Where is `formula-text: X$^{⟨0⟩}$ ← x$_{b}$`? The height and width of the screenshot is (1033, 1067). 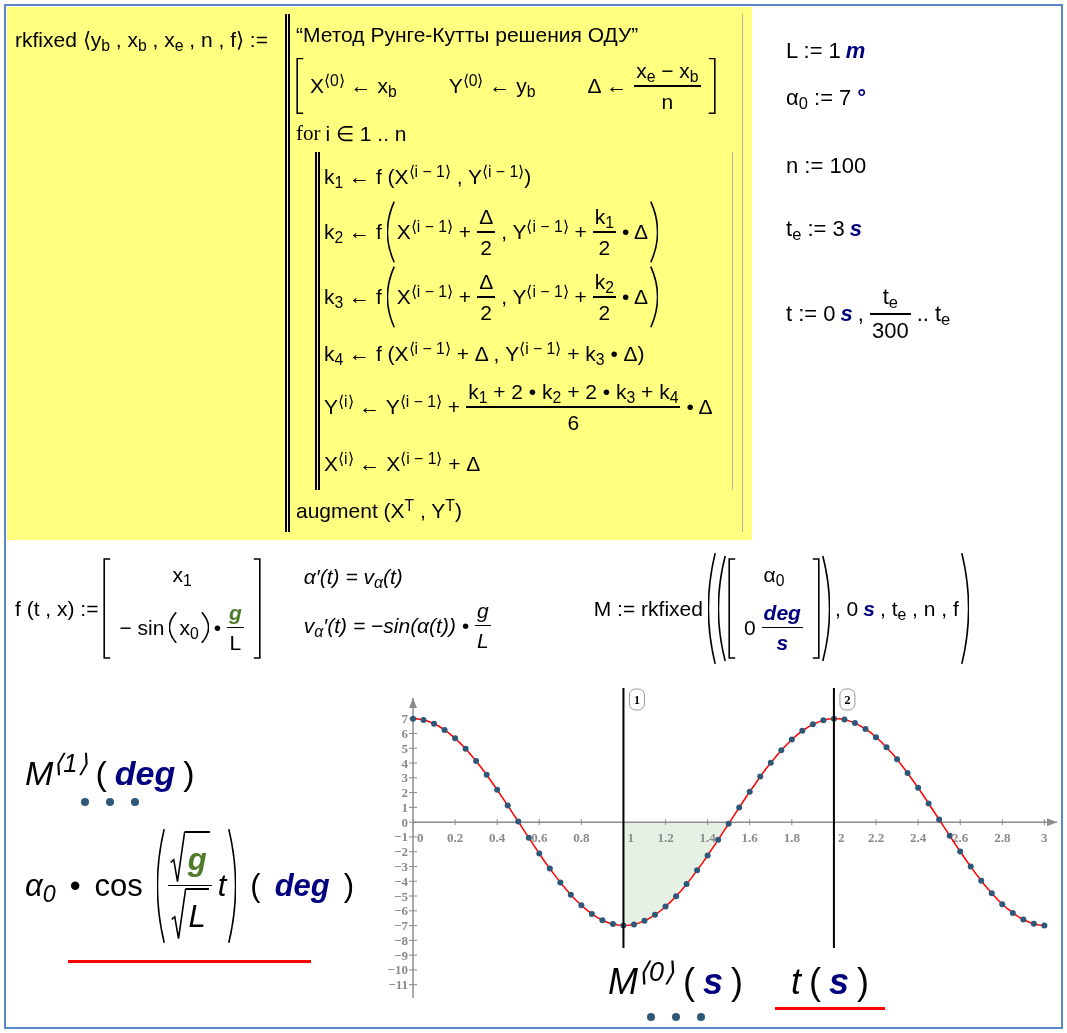
formula-text: X$^{⟨0⟩}$ ← x$_{b}$ is located at coordinates (353, 86).